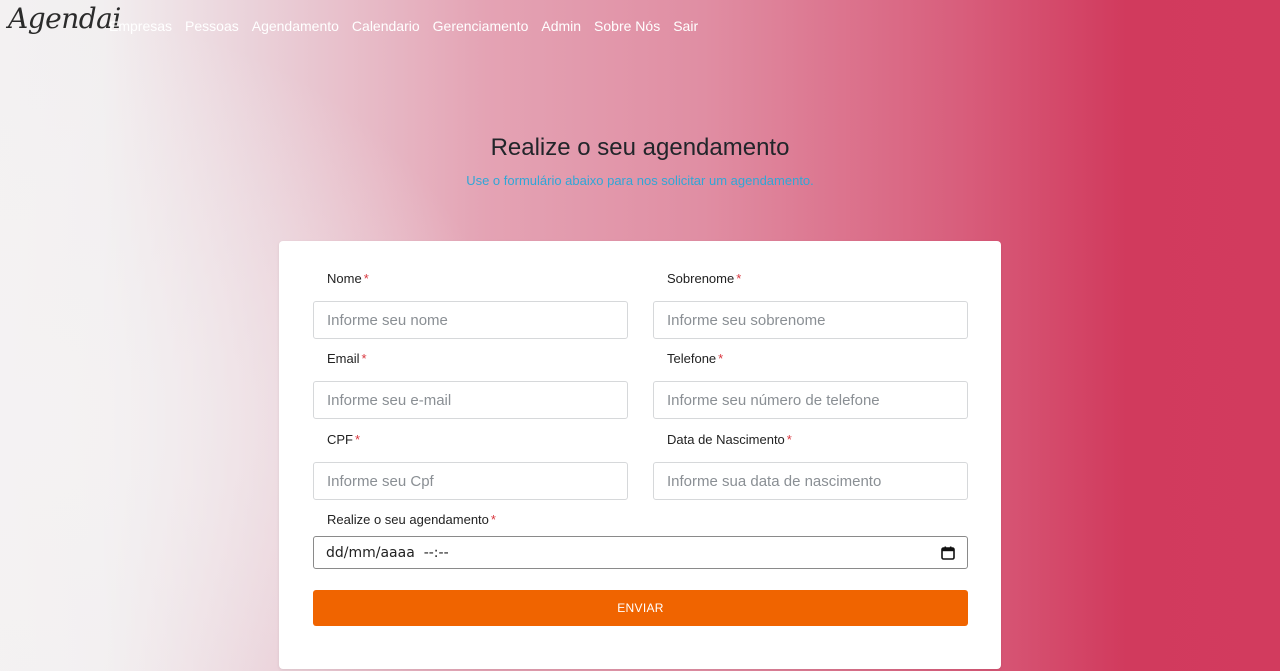 This screenshot has height=671, width=1280. What do you see at coordinates (561, 26) in the screenshot?
I see `nav-link-admin: Admin` at bounding box center [561, 26].